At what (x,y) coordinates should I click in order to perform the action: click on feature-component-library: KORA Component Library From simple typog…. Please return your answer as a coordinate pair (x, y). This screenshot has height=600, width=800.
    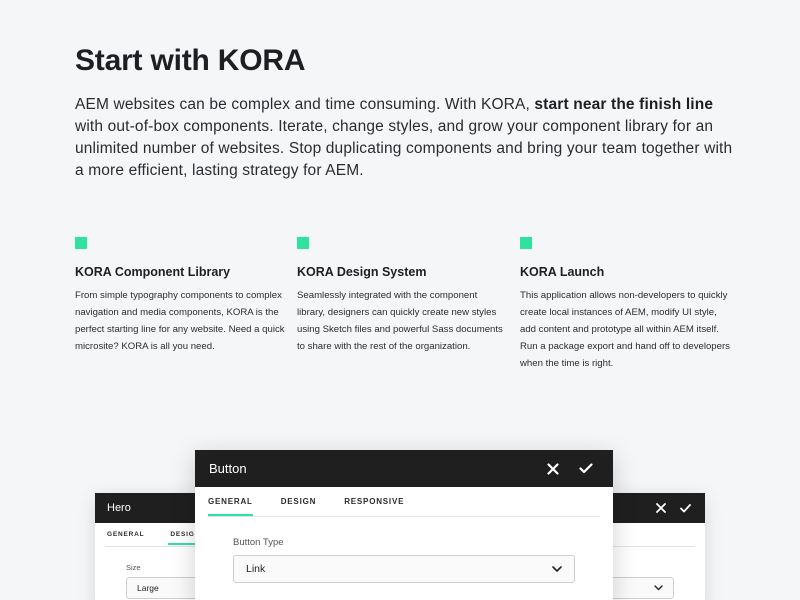
    Looking at the image, I should click on (180, 296).